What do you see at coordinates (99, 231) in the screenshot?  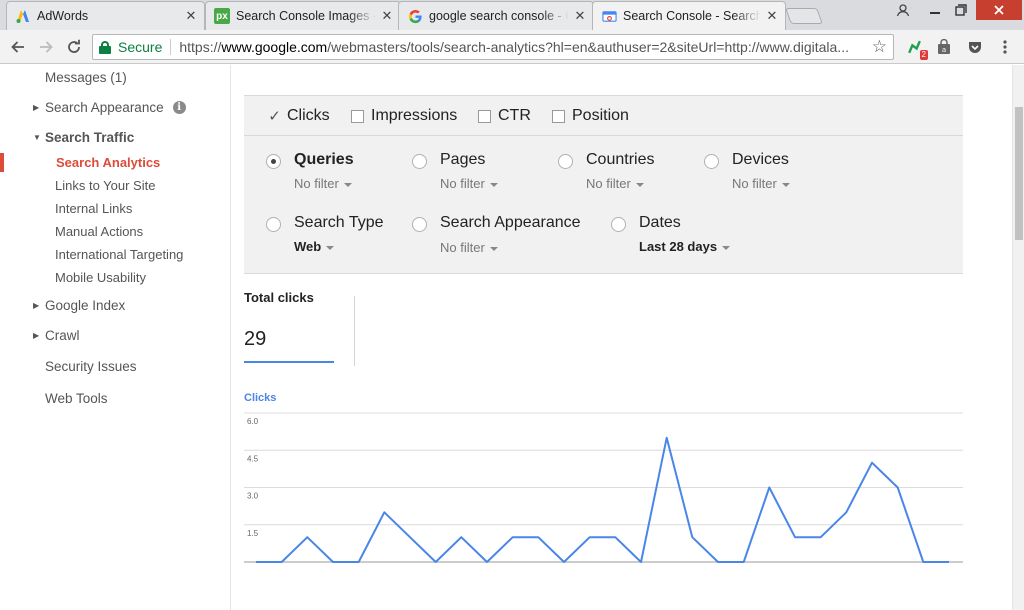 I see `sidebar-item-manual-actions: Manual Actions` at bounding box center [99, 231].